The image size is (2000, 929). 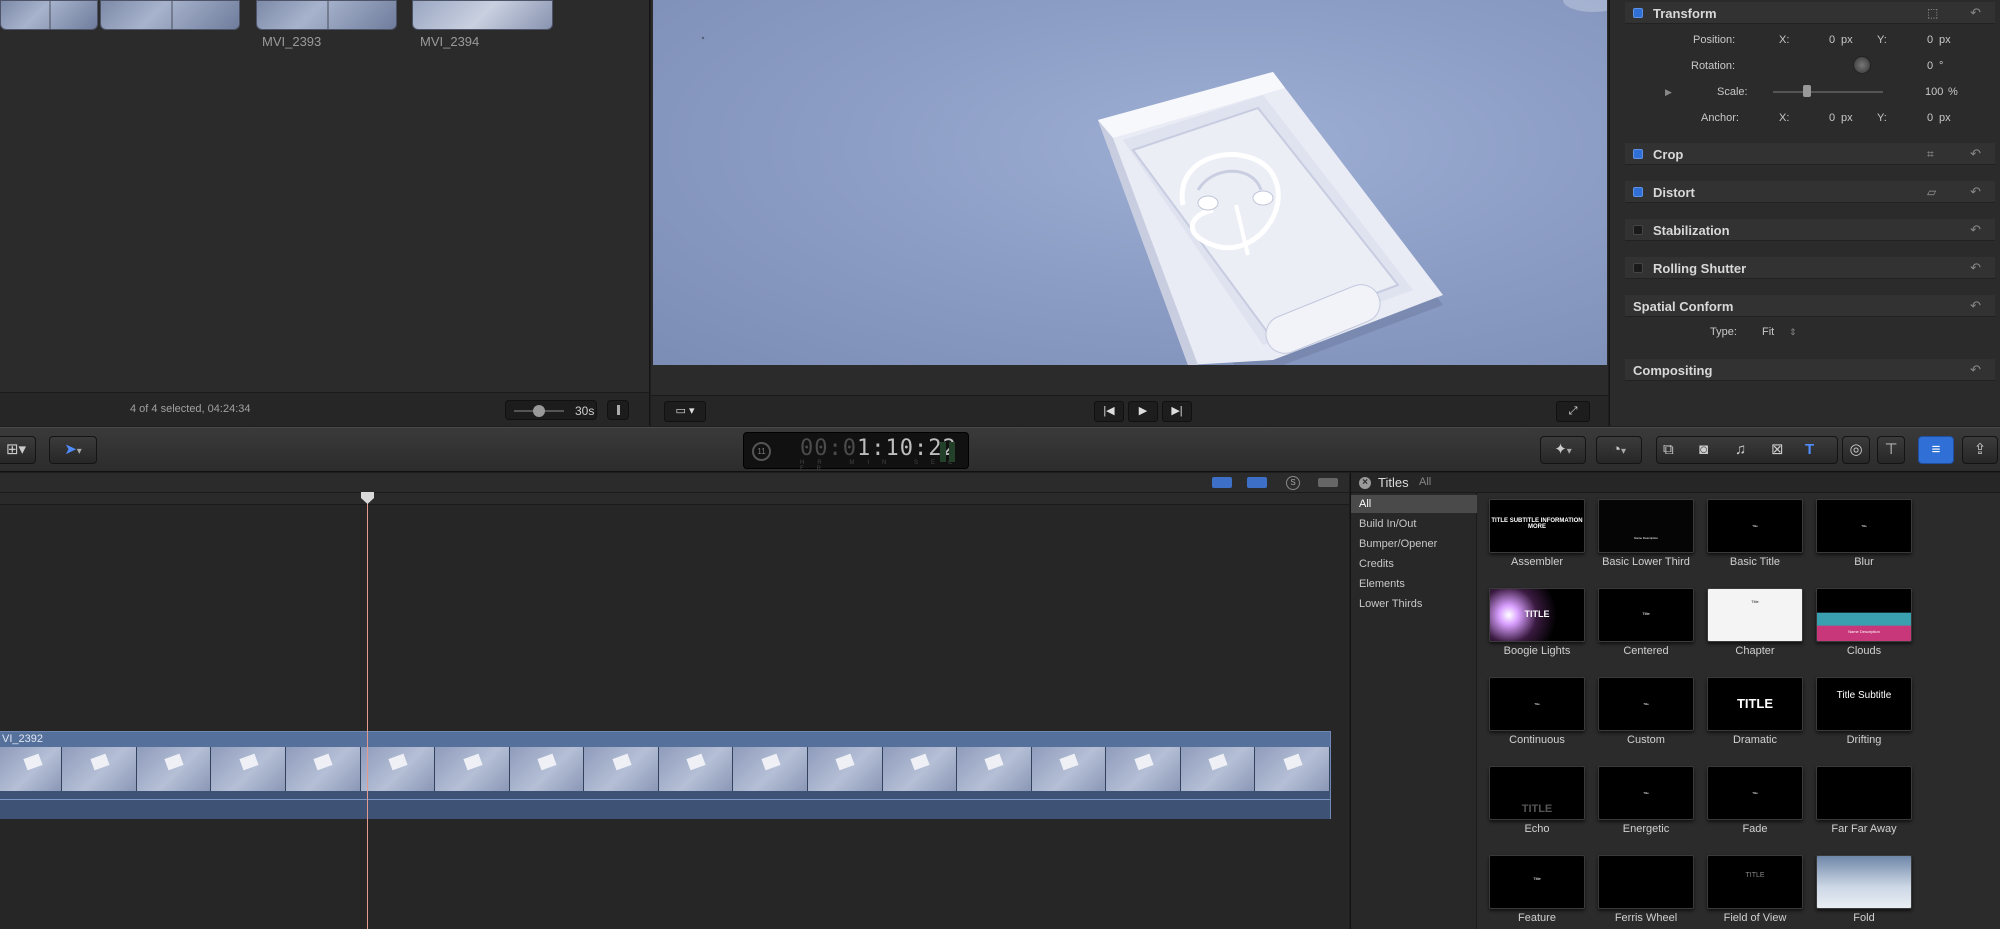 I want to click on title-tile: Title Basic Title, so click(x=1750, y=533).